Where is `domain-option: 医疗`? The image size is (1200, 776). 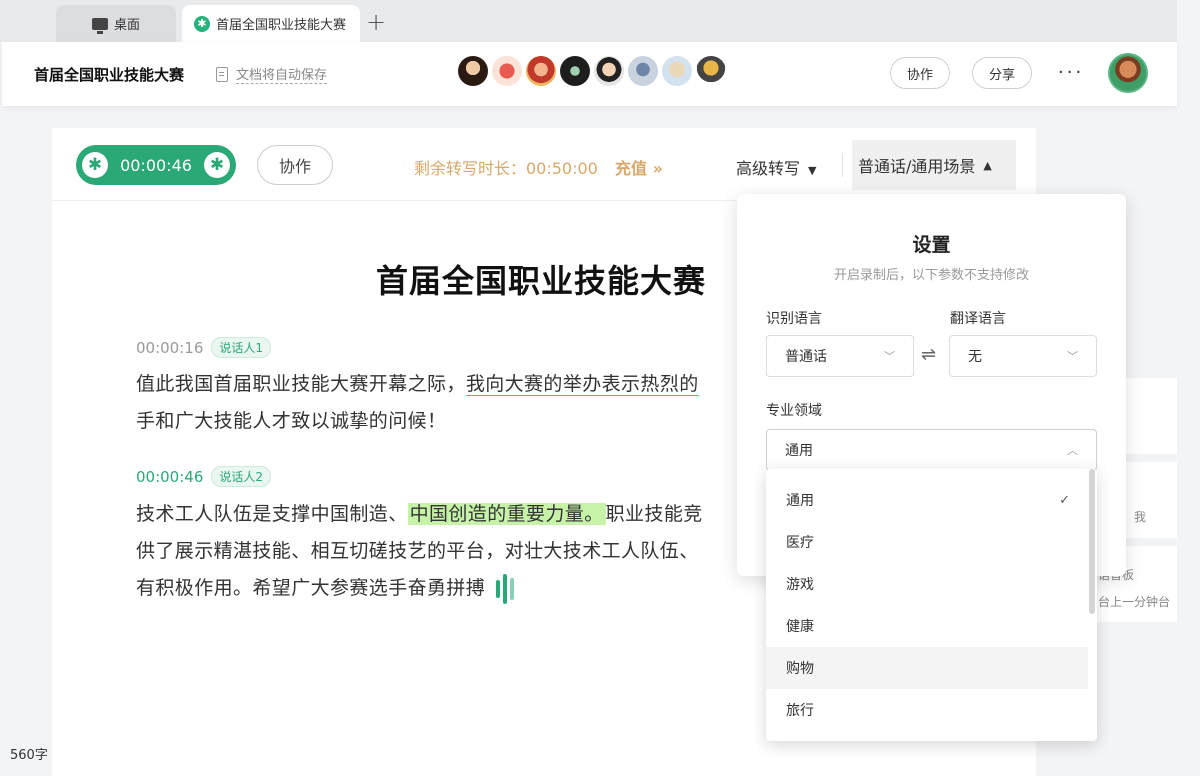
domain-option: 医疗 is located at coordinates (927, 542).